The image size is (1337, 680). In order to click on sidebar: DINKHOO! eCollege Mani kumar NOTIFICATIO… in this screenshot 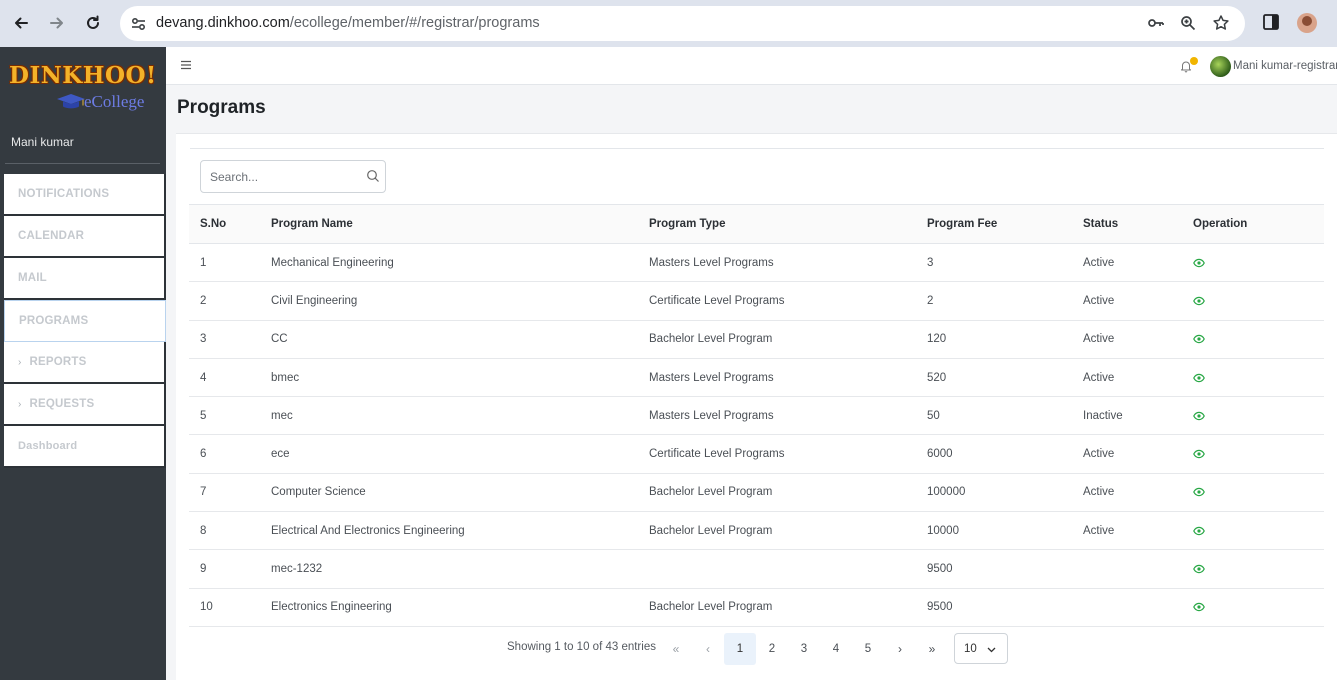, I will do `click(83, 363)`.